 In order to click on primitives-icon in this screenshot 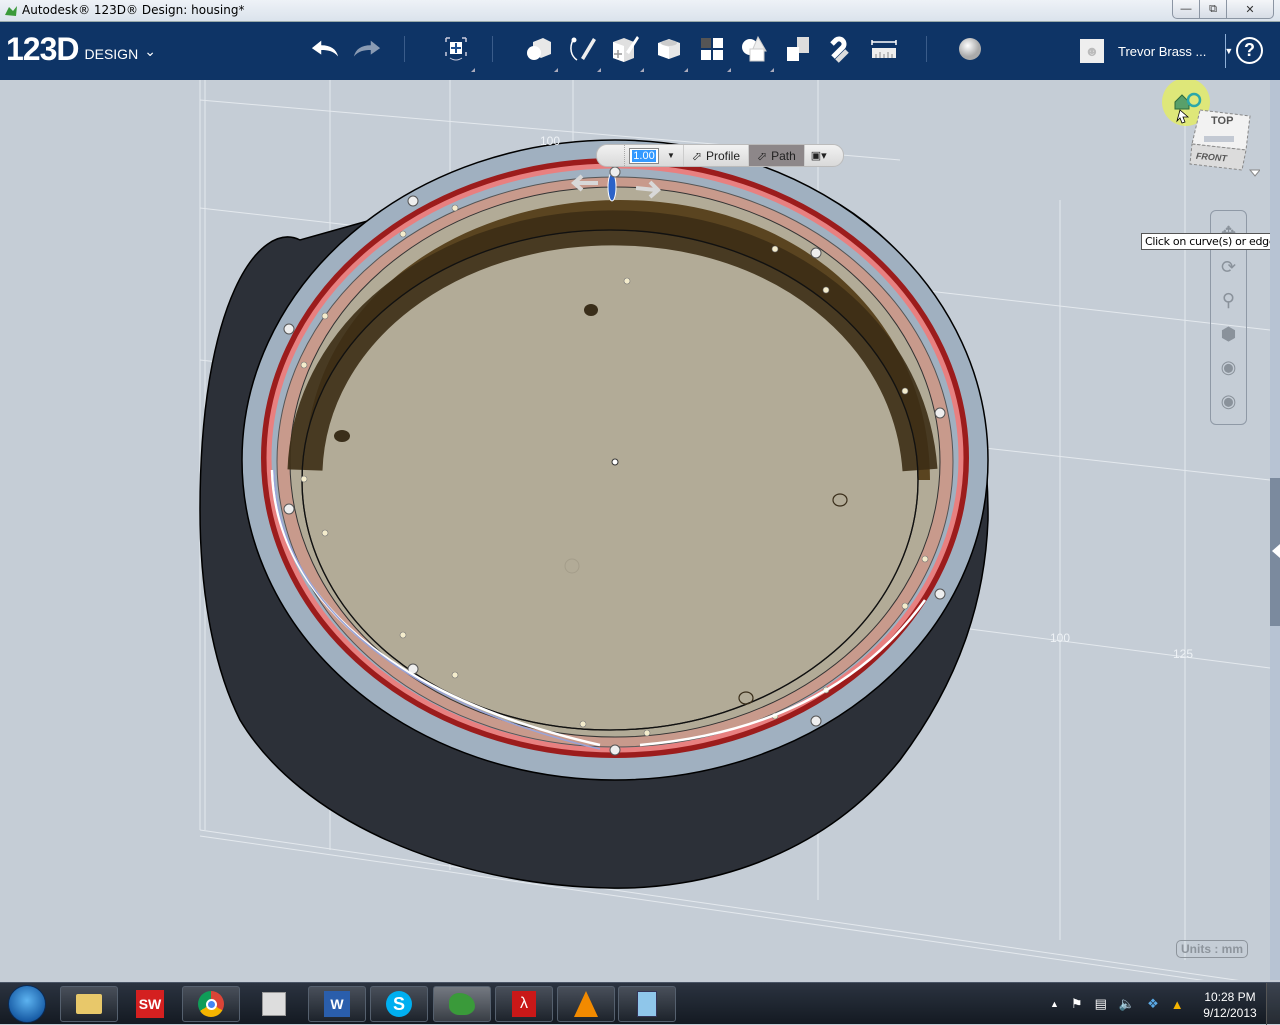, I will do `click(539, 49)`.